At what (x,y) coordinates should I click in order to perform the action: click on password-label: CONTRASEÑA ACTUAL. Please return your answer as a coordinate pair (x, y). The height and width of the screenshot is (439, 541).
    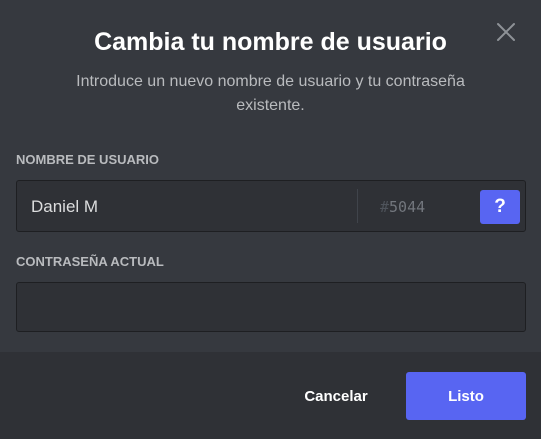
    Looking at the image, I should click on (90, 261).